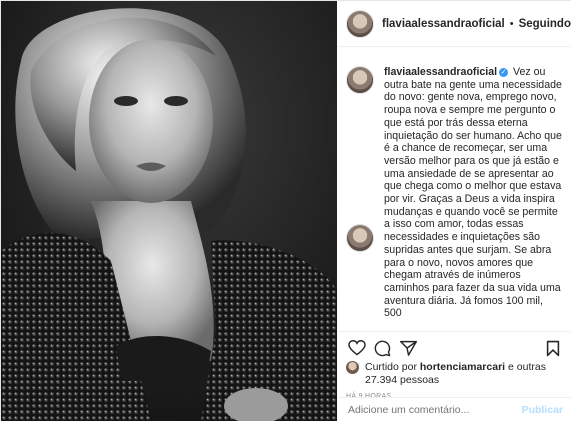 The width and height of the screenshot is (571, 421). Describe the element at coordinates (454, 346) in the screenshot. I see `action-bar` at that location.